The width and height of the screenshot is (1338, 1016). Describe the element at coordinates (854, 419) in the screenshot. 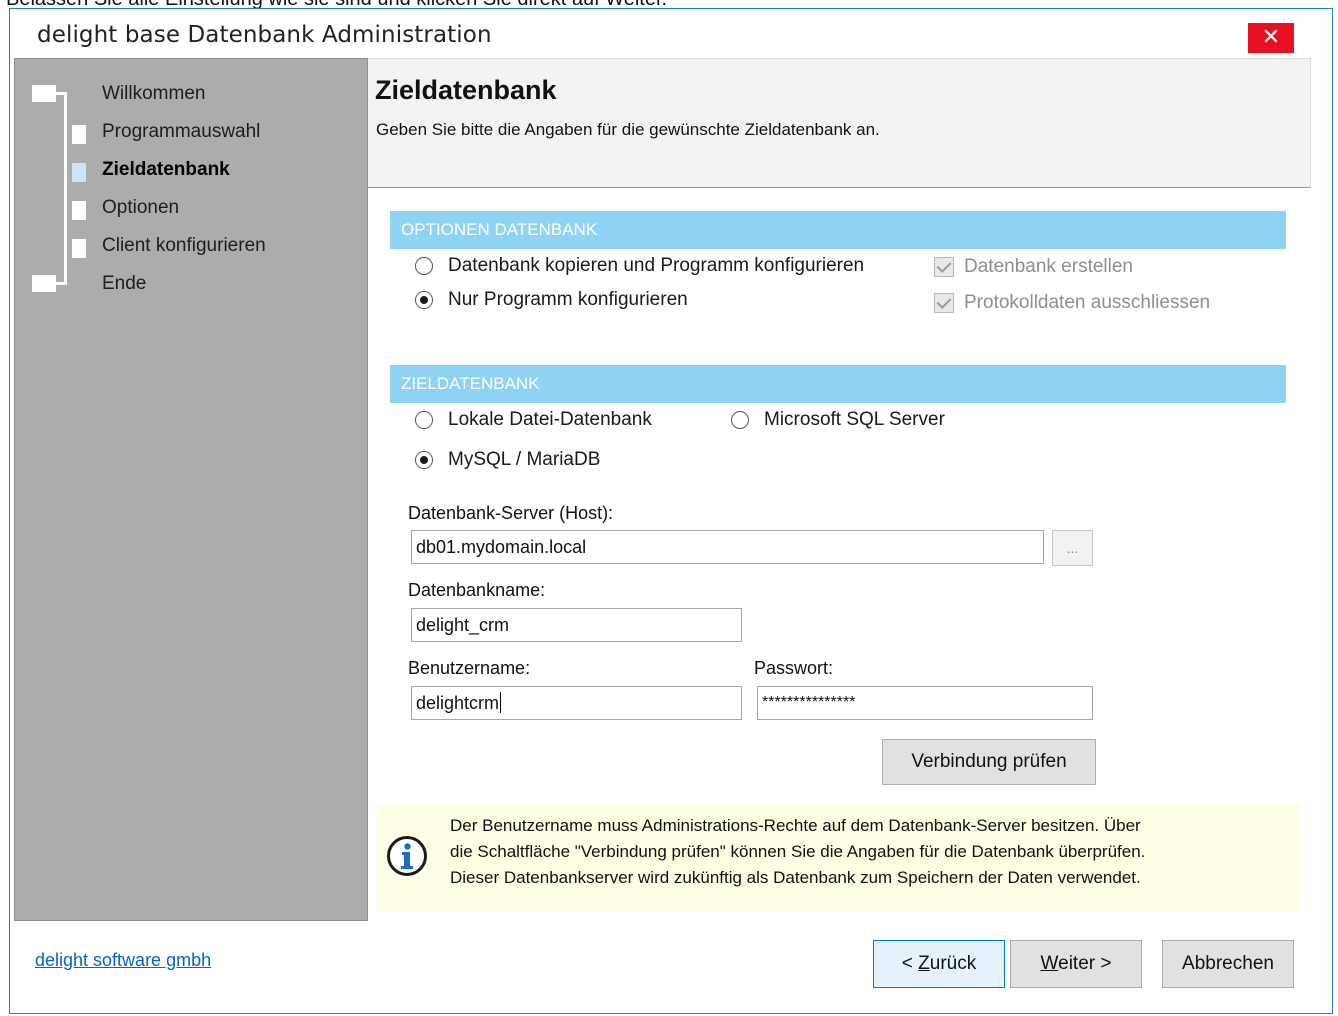

I see `radio-label: Microsoft SQL Server` at that location.